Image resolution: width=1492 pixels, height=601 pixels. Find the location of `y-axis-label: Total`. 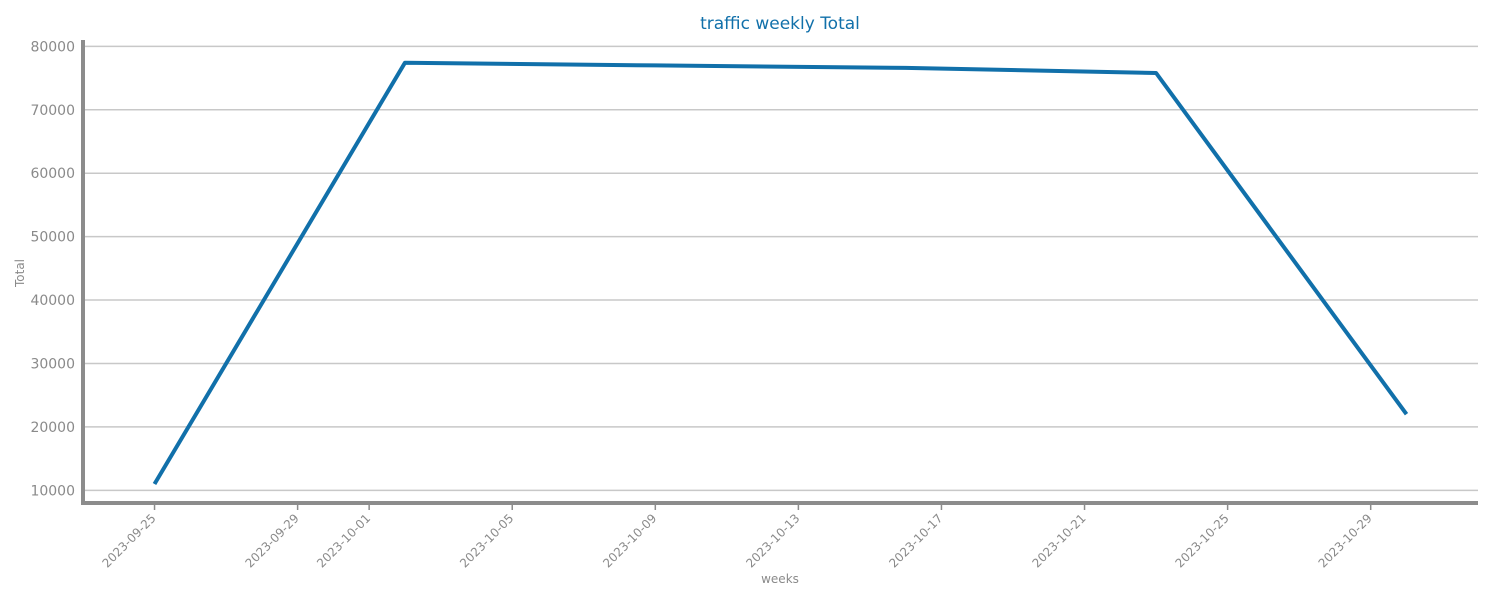

y-axis-label: Total is located at coordinates (20, 273).